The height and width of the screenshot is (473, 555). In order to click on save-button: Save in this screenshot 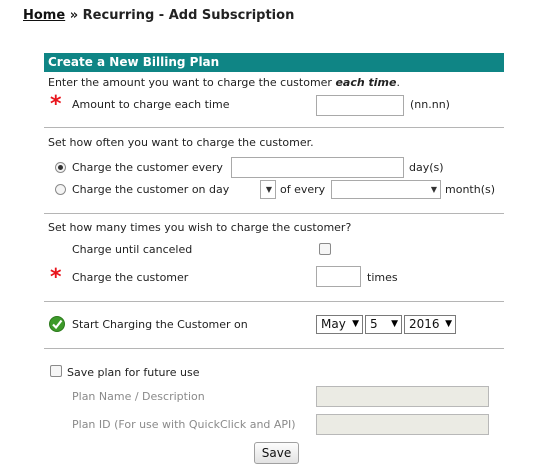, I will do `click(276, 453)`.